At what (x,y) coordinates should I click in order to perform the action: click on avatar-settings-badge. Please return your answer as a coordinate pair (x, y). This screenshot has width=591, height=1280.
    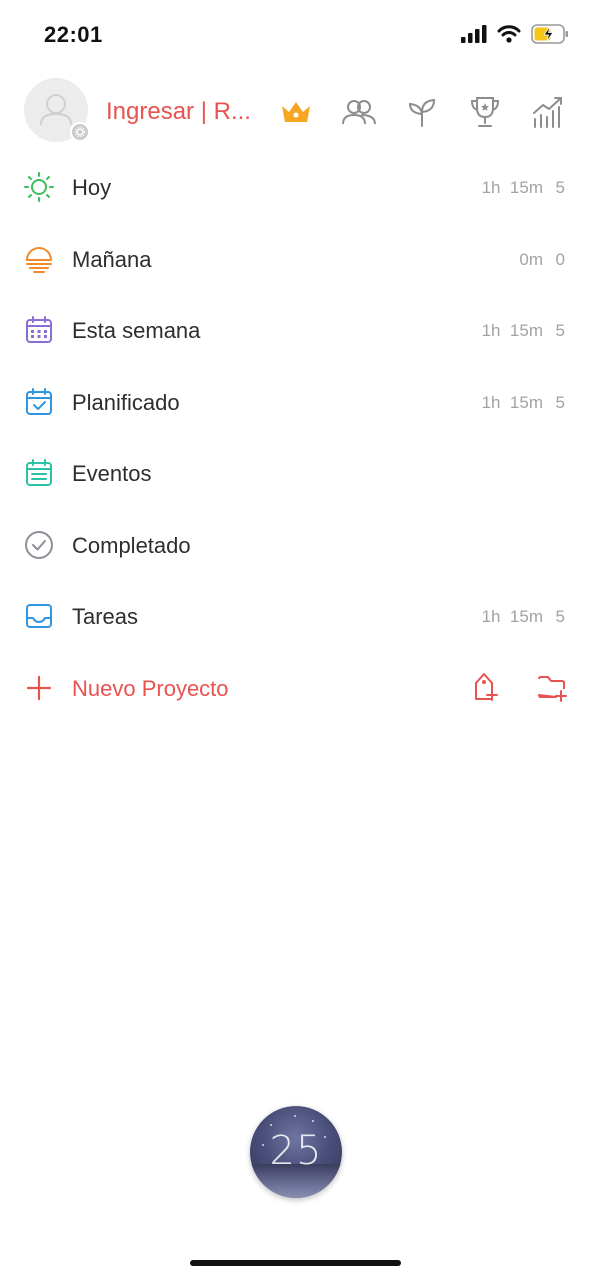
    Looking at the image, I should click on (80, 132).